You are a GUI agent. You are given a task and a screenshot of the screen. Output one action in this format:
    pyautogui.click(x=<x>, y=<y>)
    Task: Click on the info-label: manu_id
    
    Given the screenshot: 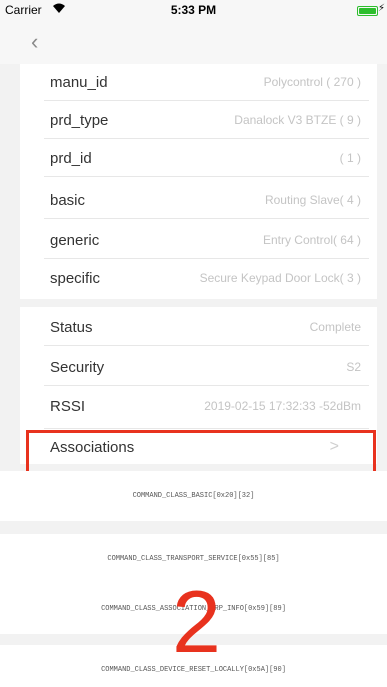 What is the action you would take?
    pyautogui.click(x=79, y=82)
    